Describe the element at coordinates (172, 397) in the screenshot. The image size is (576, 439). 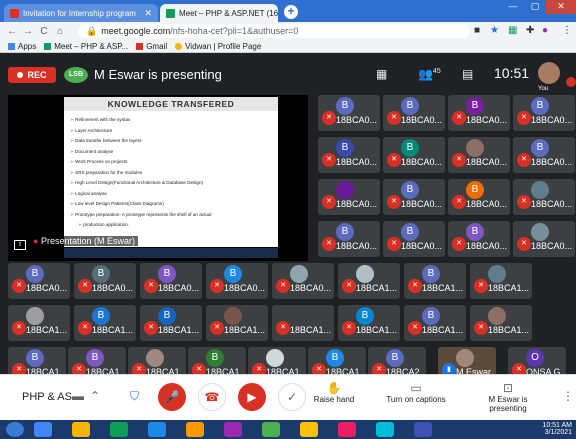
I see `mic-toggle-button: 🎤` at that location.